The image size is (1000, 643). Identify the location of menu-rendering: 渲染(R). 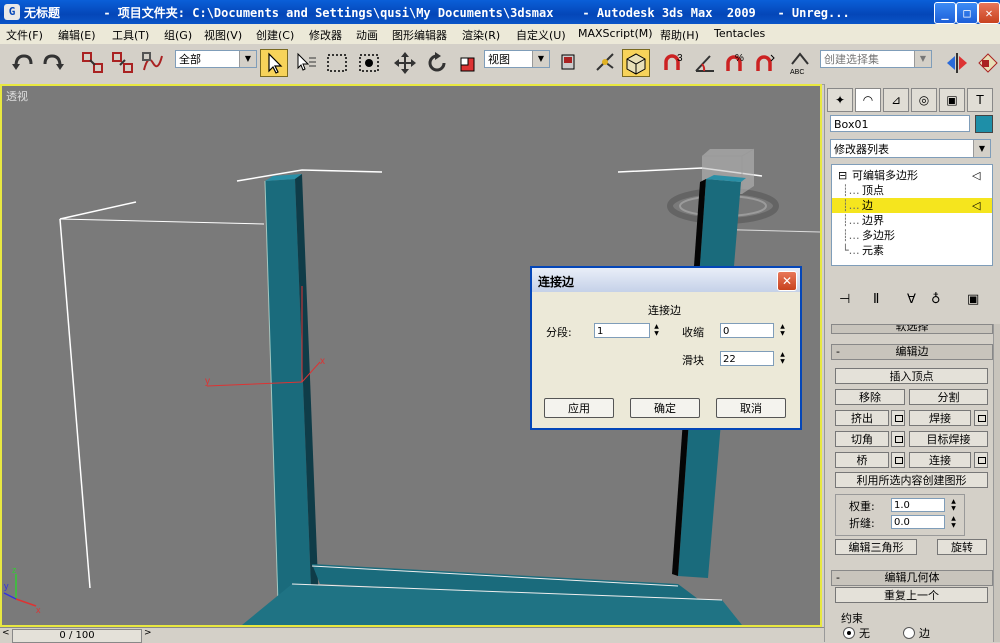
(481, 35).